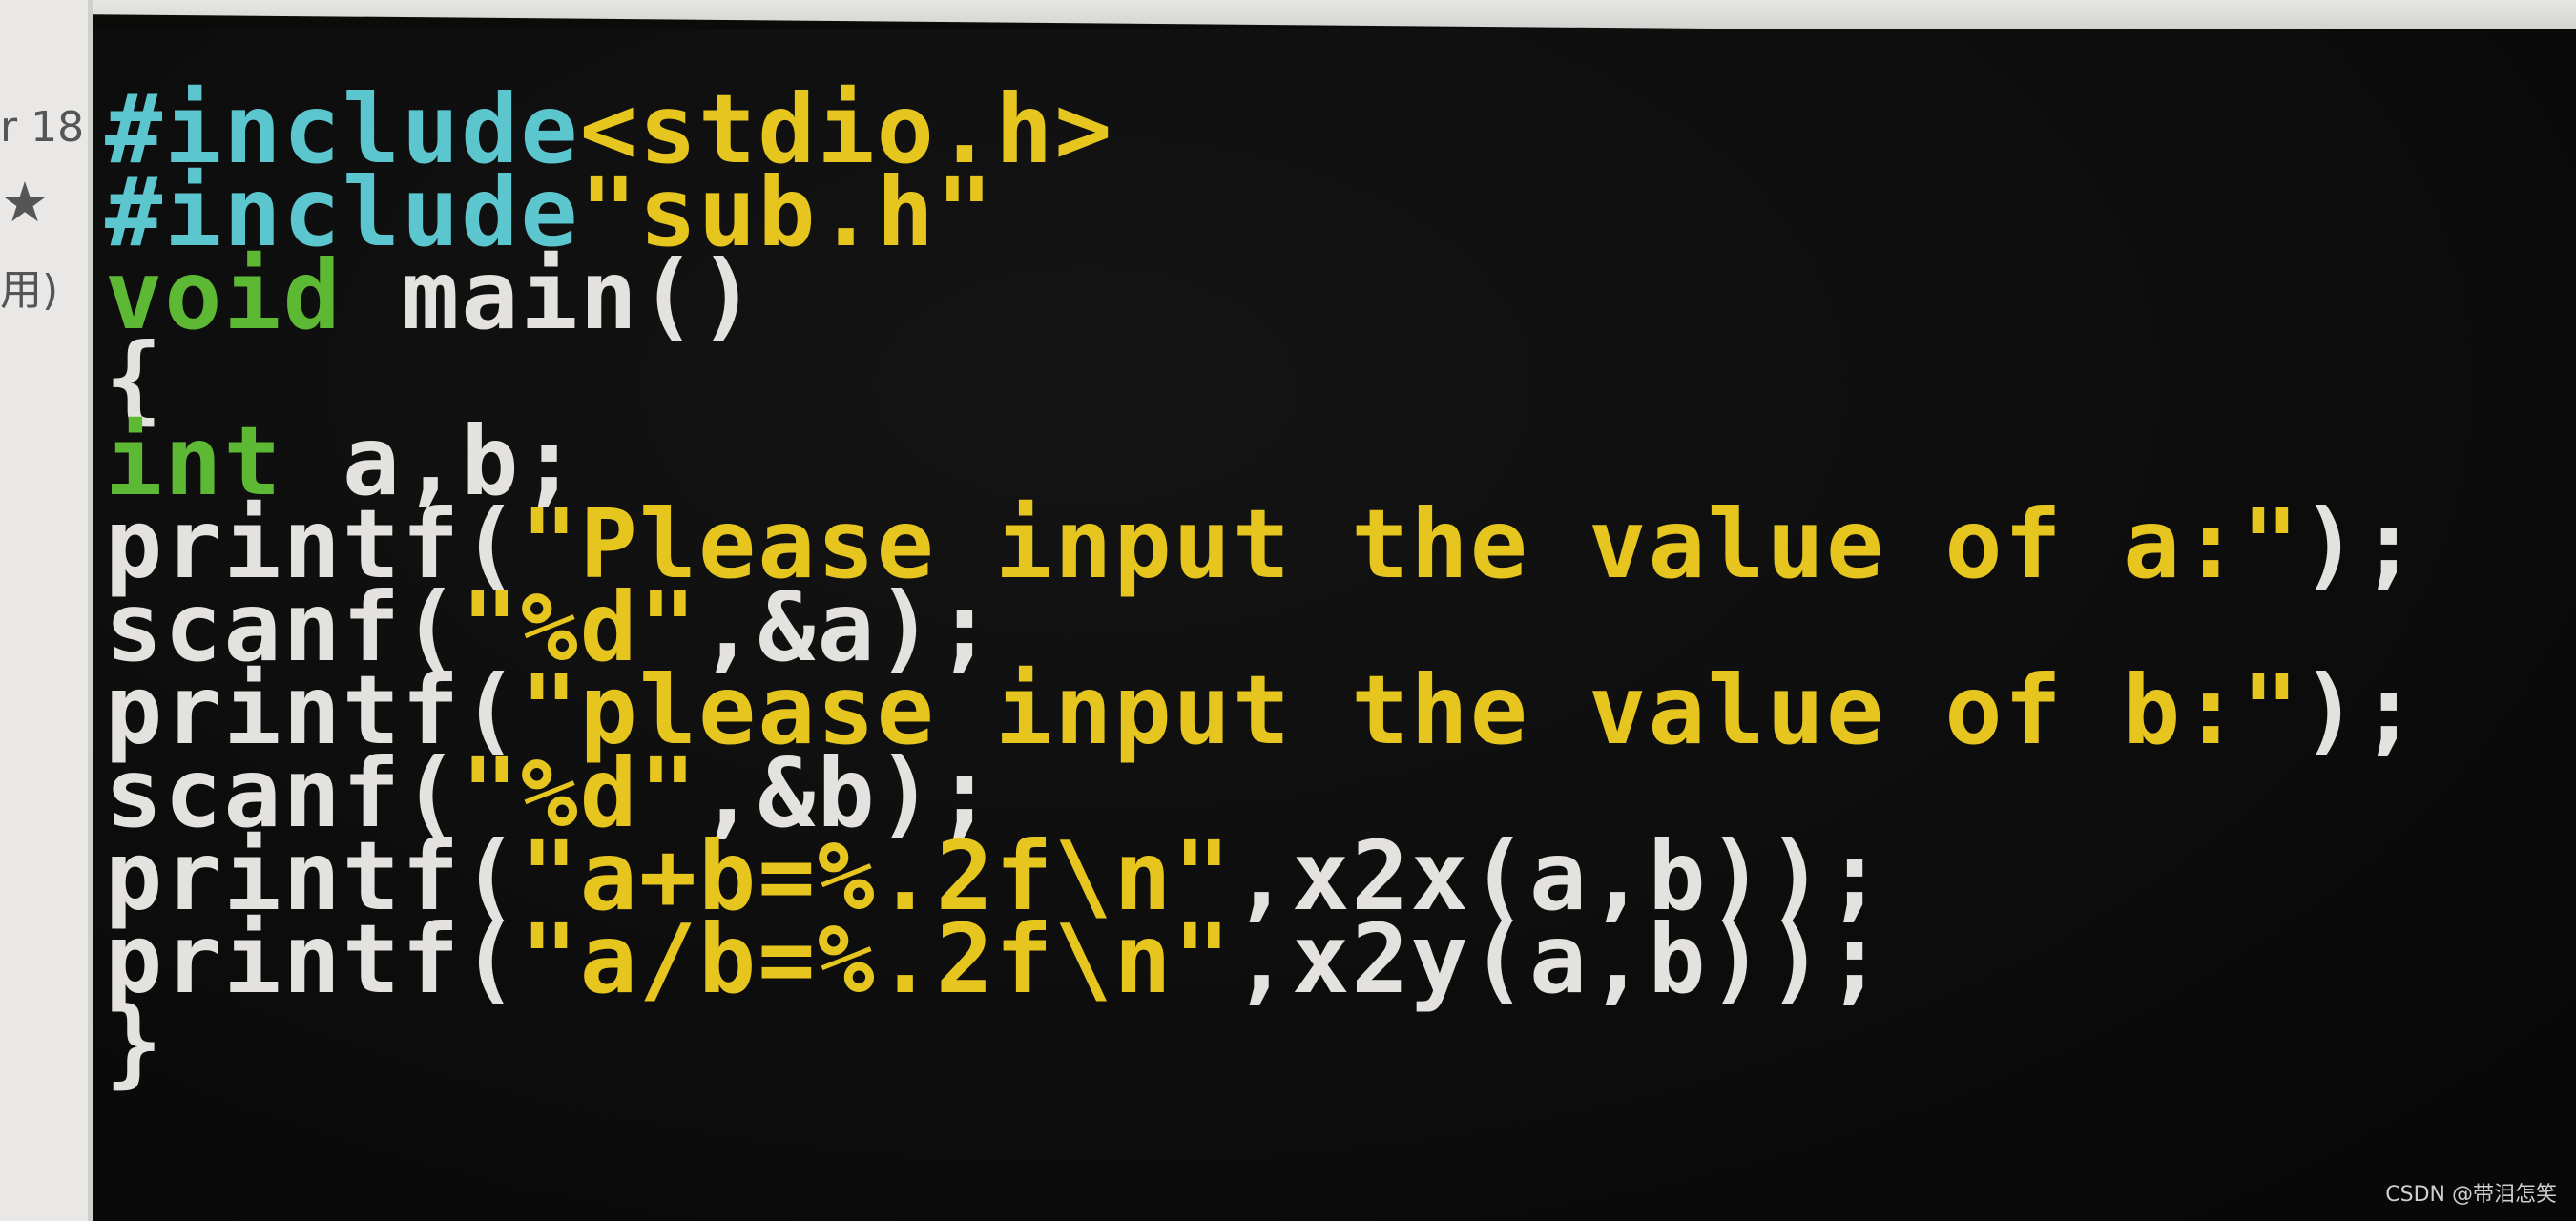 The height and width of the screenshot is (1221, 2576). What do you see at coordinates (1262, 295) in the screenshot?
I see `code-line: void main()` at bounding box center [1262, 295].